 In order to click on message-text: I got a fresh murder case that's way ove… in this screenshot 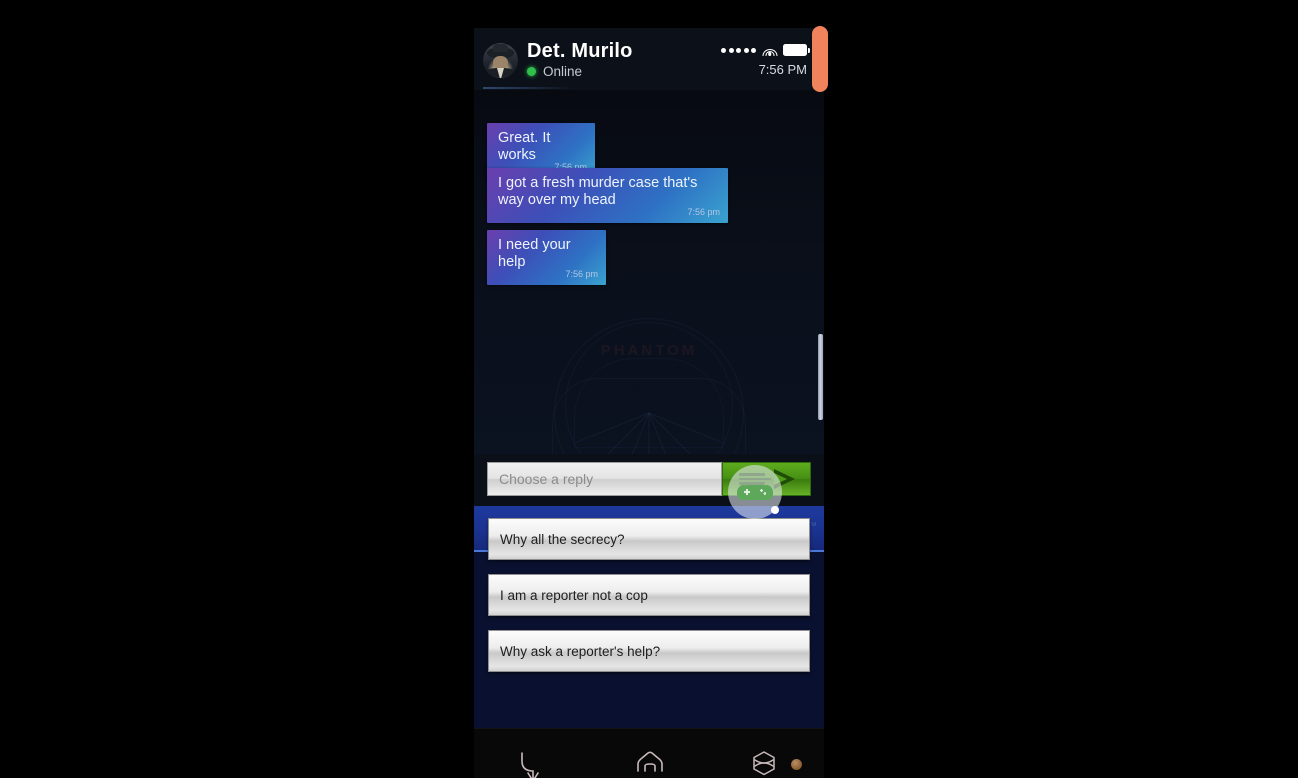, I will do `click(598, 191)`.